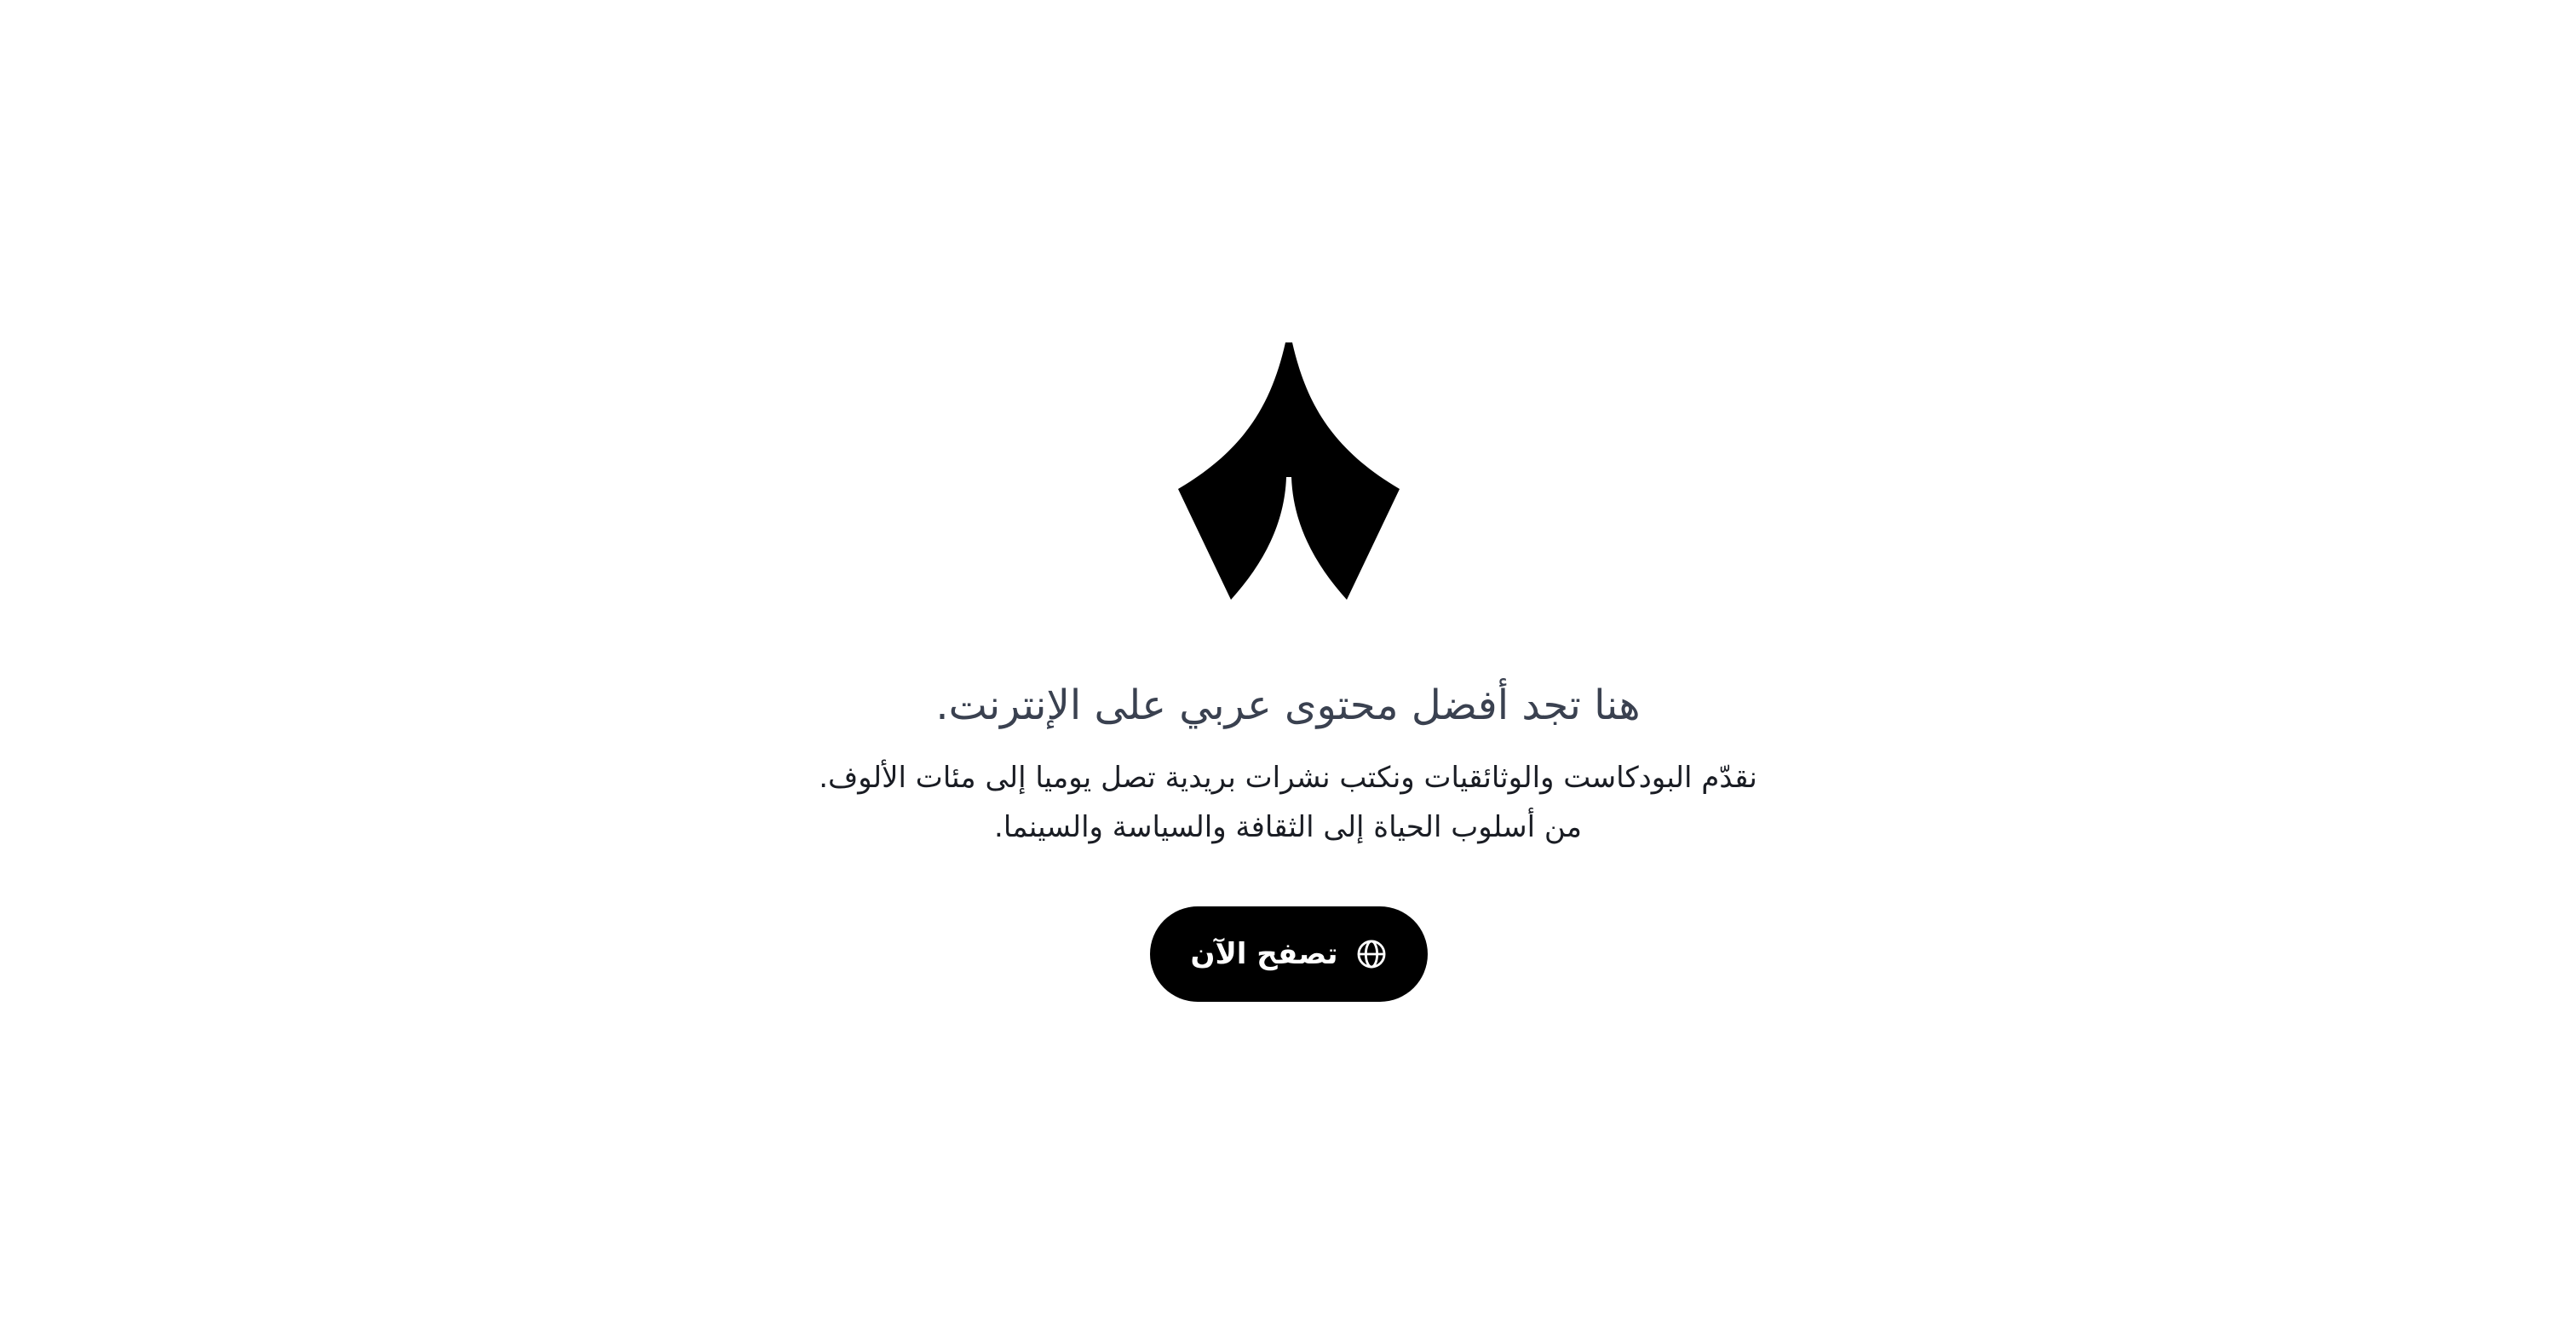 This screenshot has height=1317, width=2576. Describe the element at coordinates (1289, 471) in the screenshot. I see `brand-logo-icon` at that location.